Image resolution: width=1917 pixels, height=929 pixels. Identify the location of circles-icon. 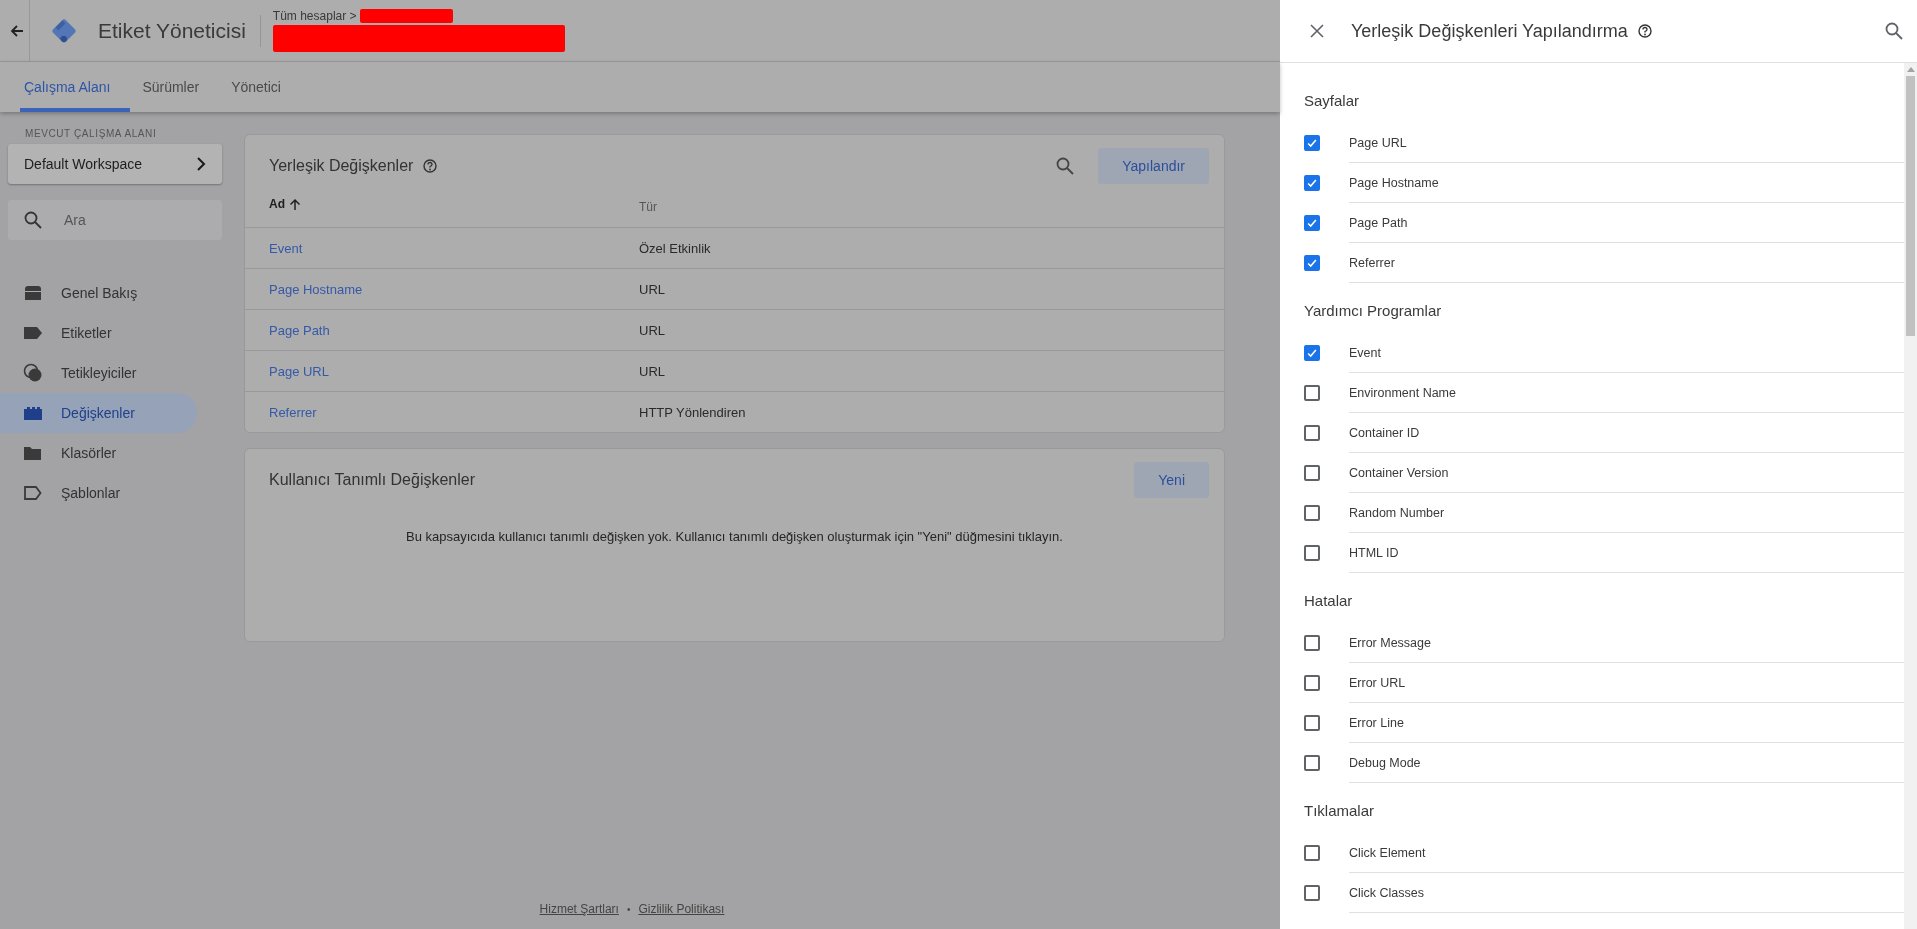
(33, 373).